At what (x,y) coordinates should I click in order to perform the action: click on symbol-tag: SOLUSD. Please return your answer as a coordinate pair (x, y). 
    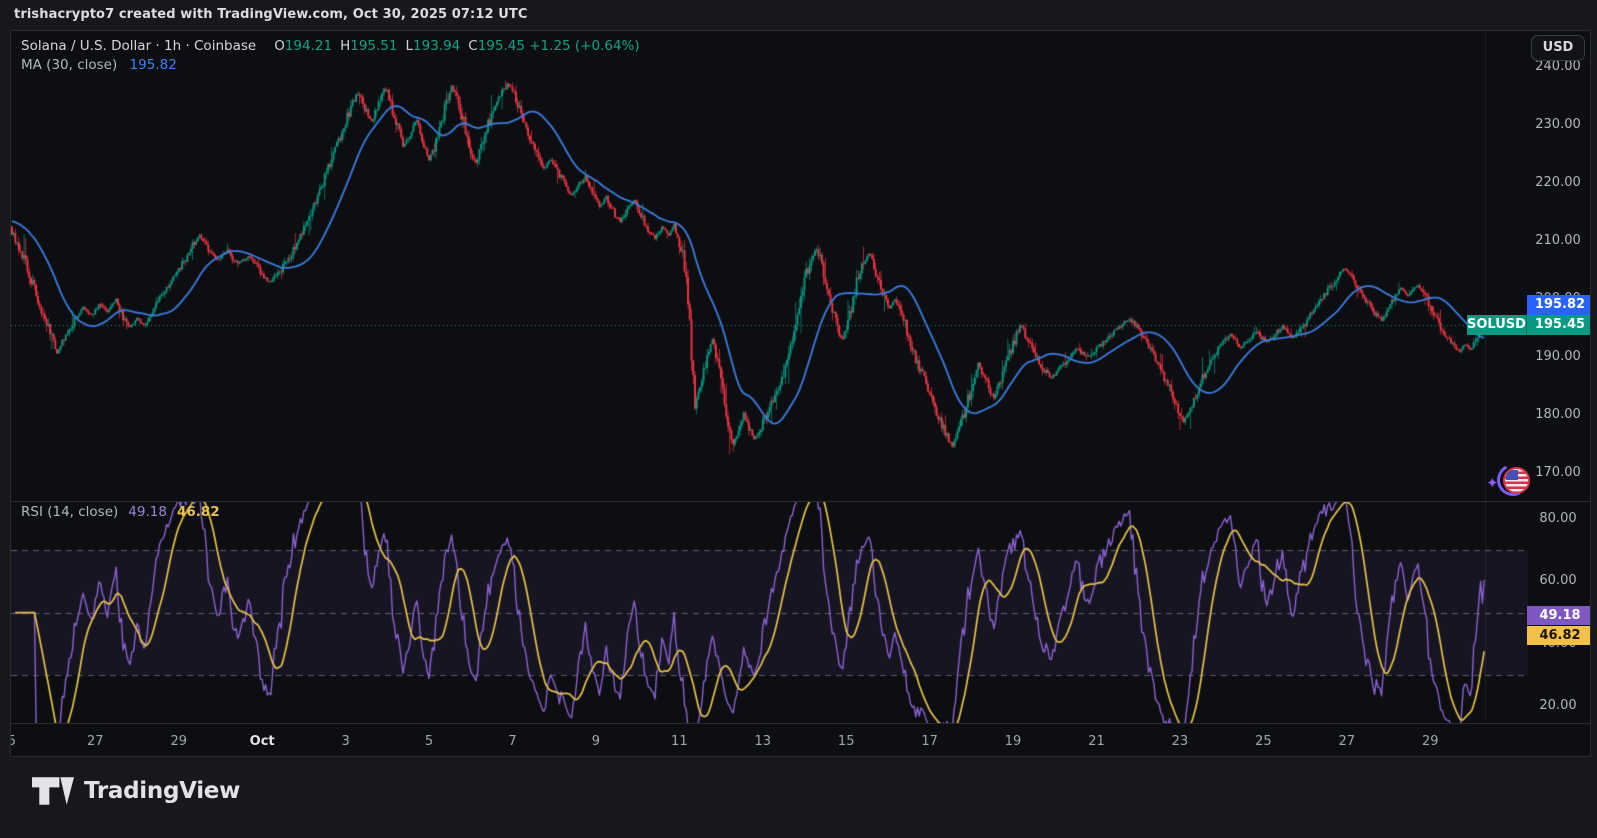
    Looking at the image, I should click on (1497, 325).